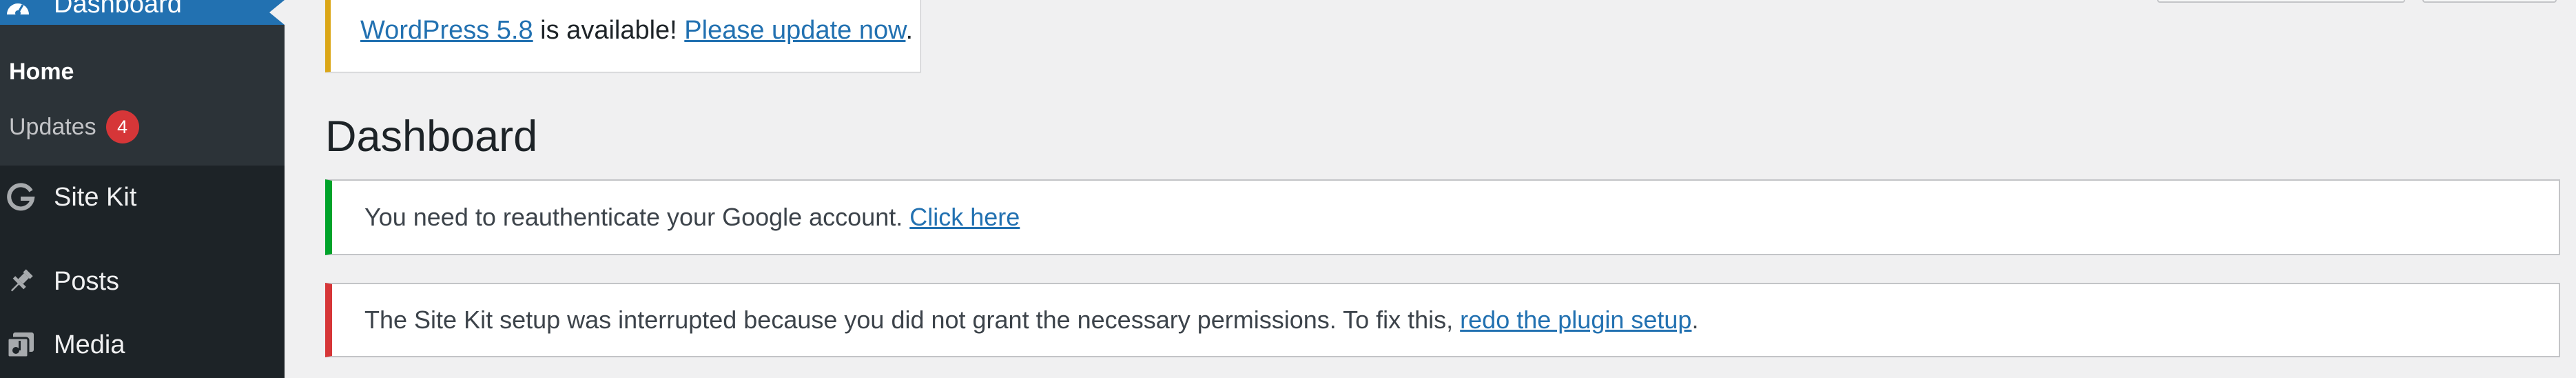  I want to click on click-here-link: Click here, so click(964, 217).